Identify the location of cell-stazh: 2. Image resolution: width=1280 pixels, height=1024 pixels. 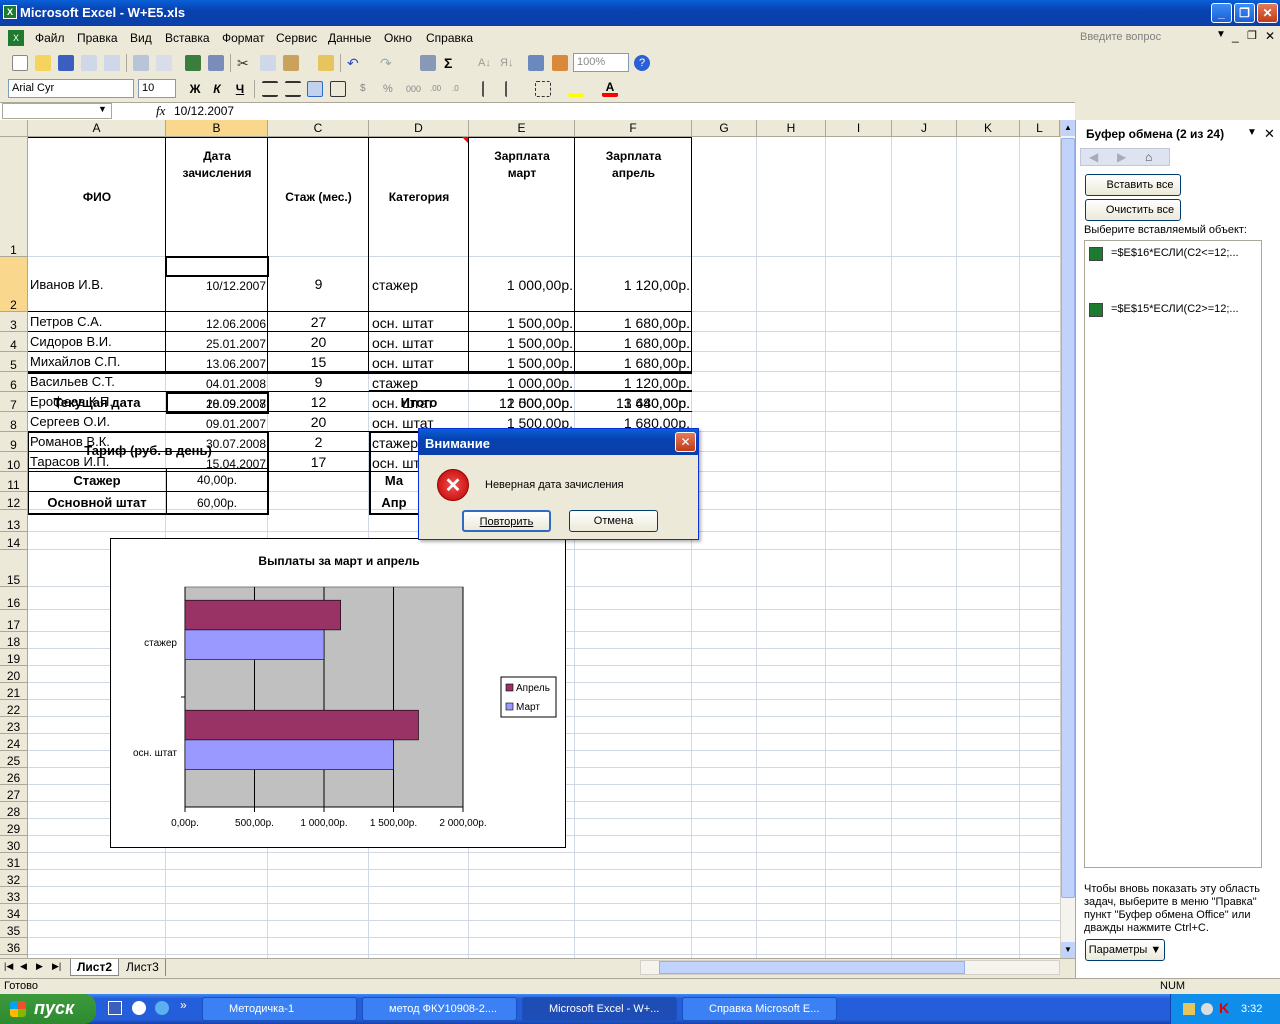
(318, 442).